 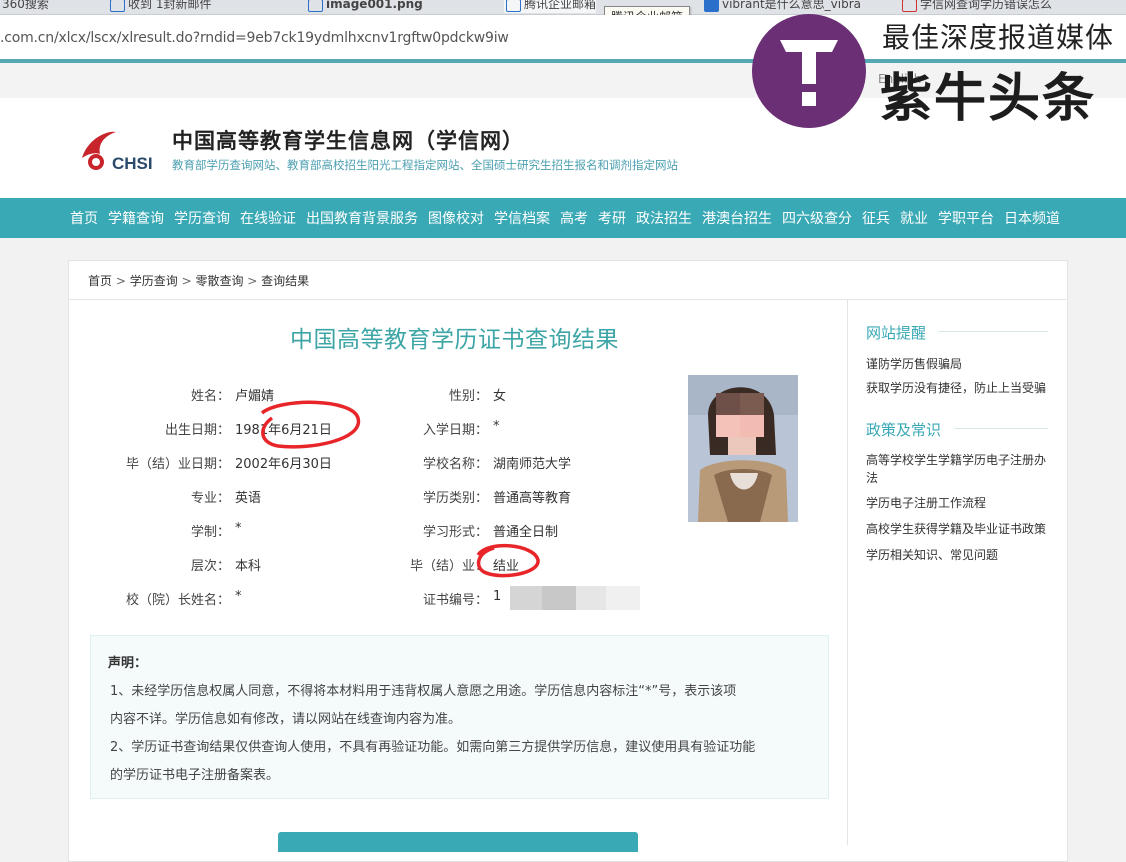 What do you see at coordinates (268, 218) in the screenshot?
I see `nav-item-verify: 在线验证` at bounding box center [268, 218].